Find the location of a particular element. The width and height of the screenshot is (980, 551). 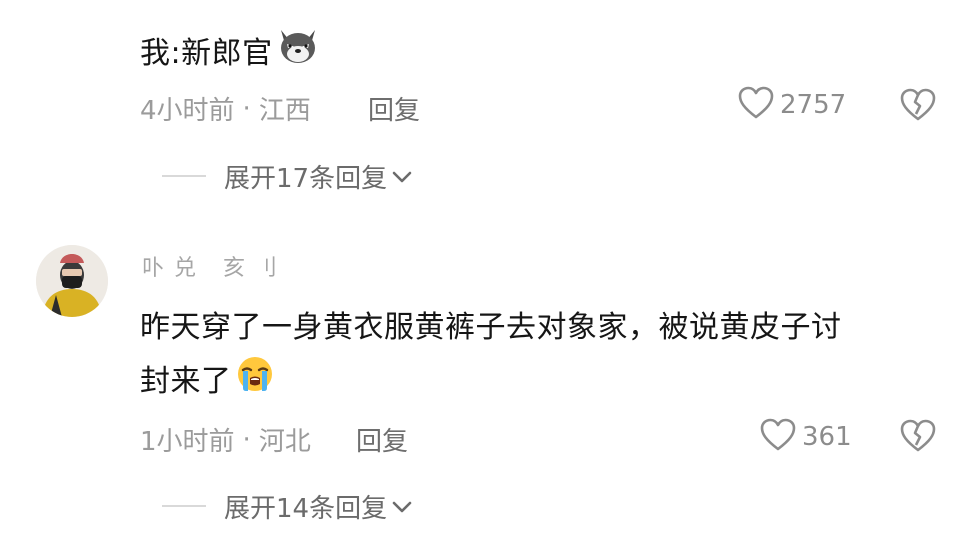

comment-time: 1小时前 is located at coordinates (187, 442).